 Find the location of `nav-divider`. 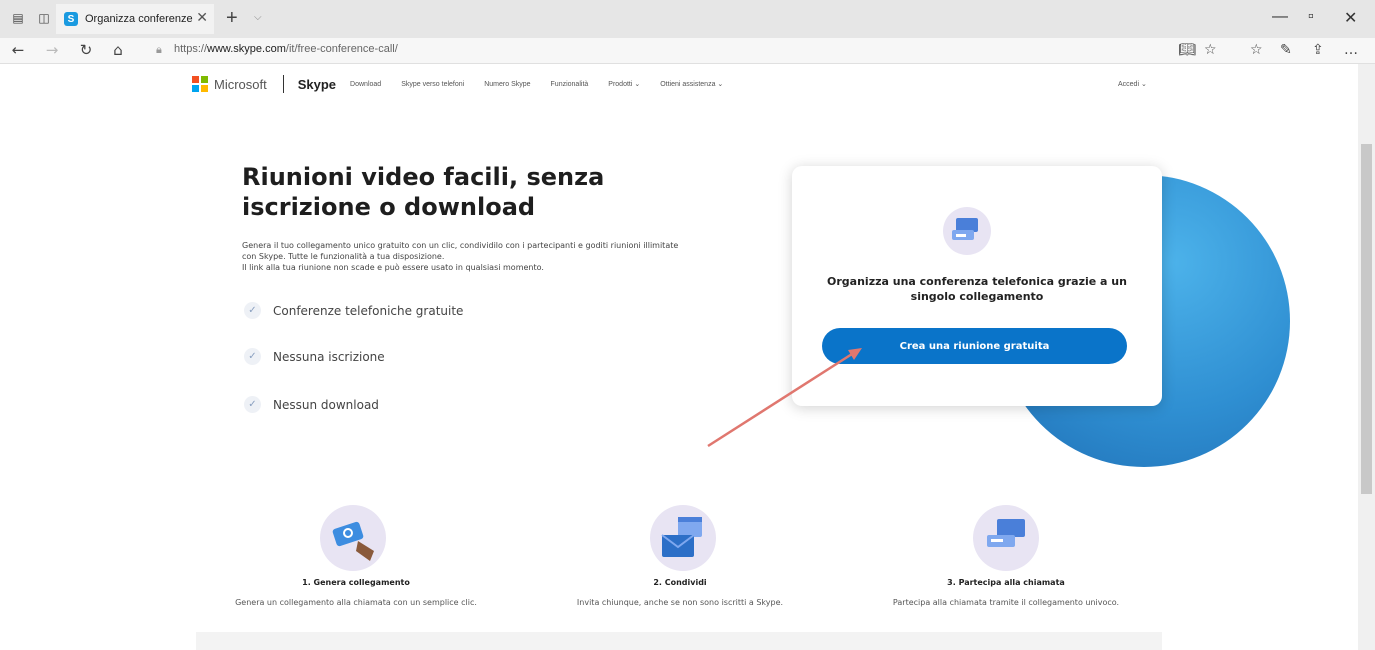

nav-divider is located at coordinates (283, 84).